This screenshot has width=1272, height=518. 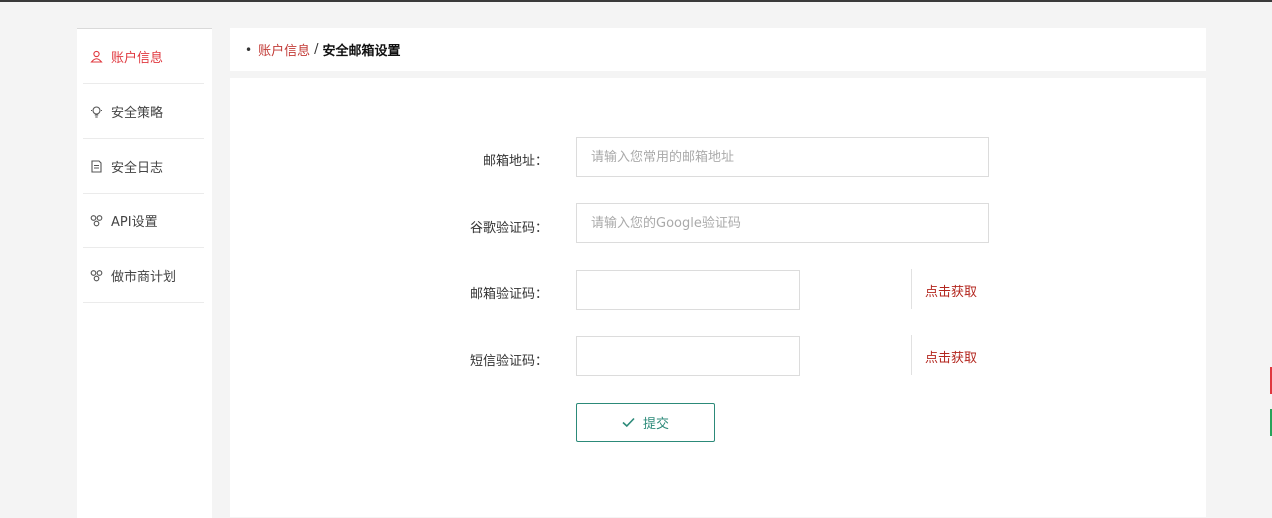 What do you see at coordinates (636, 1) in the screenshot?
I see `window-top-border` at bounding box center [636, 1].